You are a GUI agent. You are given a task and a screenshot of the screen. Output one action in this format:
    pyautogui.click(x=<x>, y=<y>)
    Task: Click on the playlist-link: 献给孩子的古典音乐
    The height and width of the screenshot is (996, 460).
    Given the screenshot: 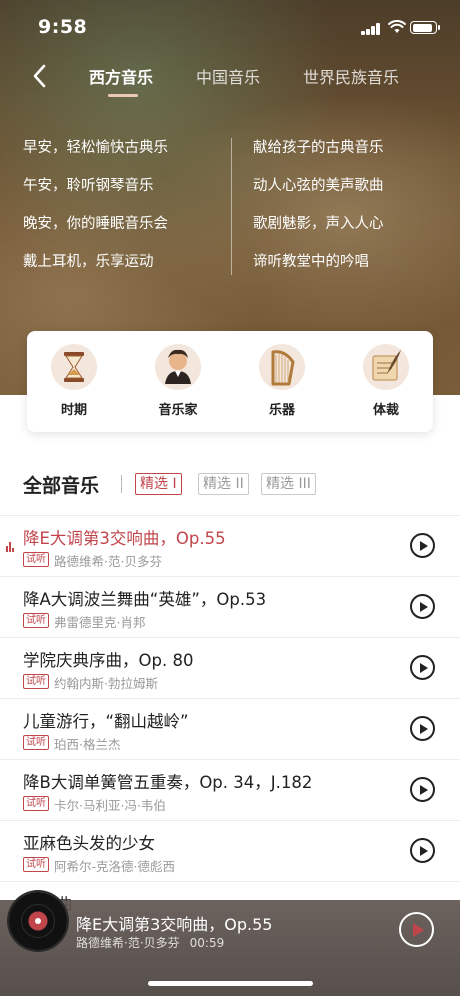 What is the action you would take?
    pyautogui.click(x=318, y=151)
    